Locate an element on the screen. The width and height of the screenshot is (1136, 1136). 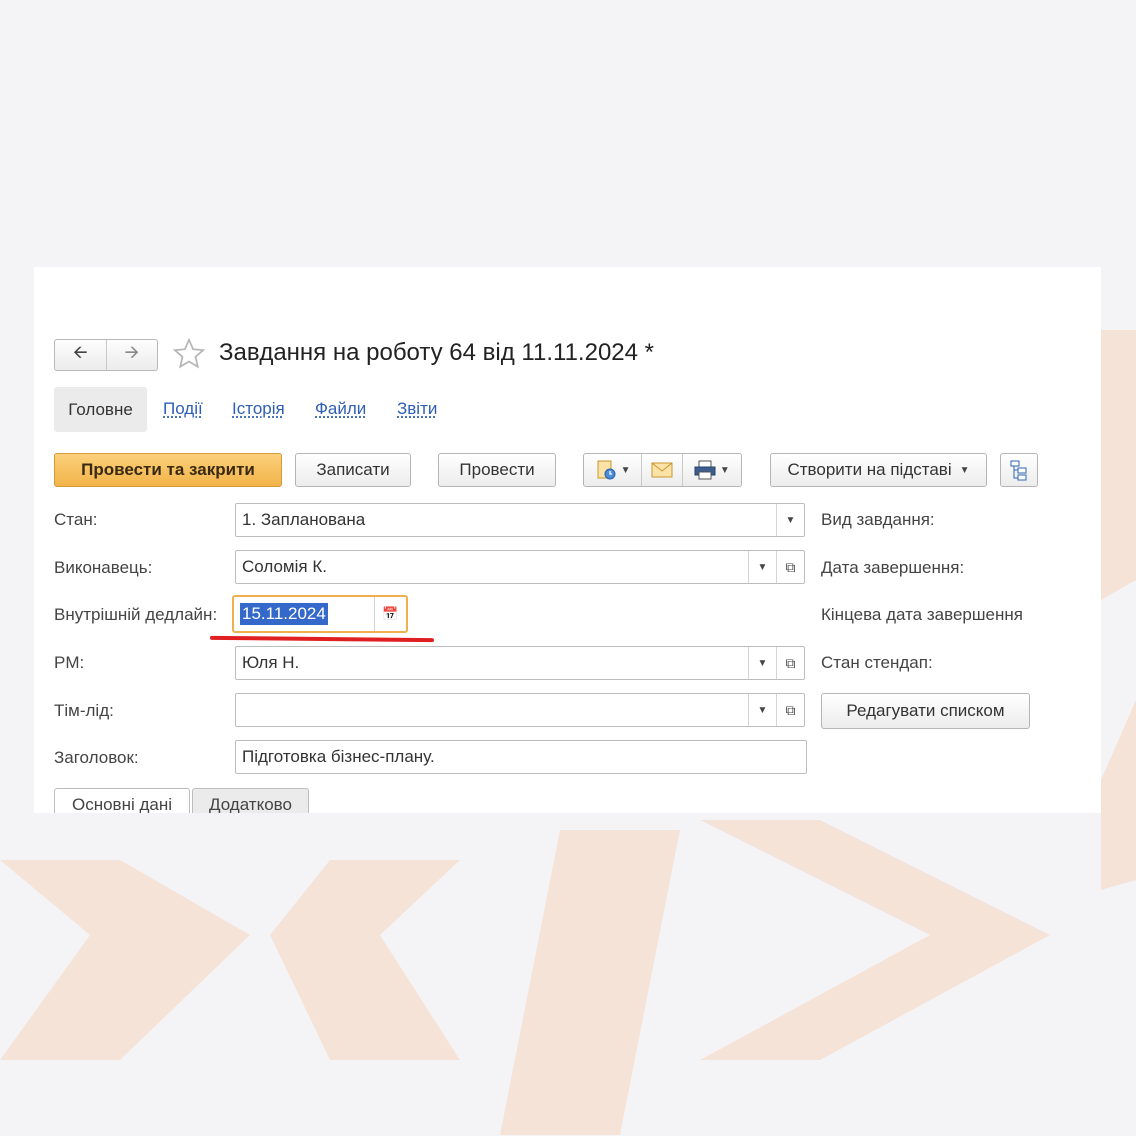
internal-deadline-field: 15.11.2024 📅 is located at coordinates (320, 614).